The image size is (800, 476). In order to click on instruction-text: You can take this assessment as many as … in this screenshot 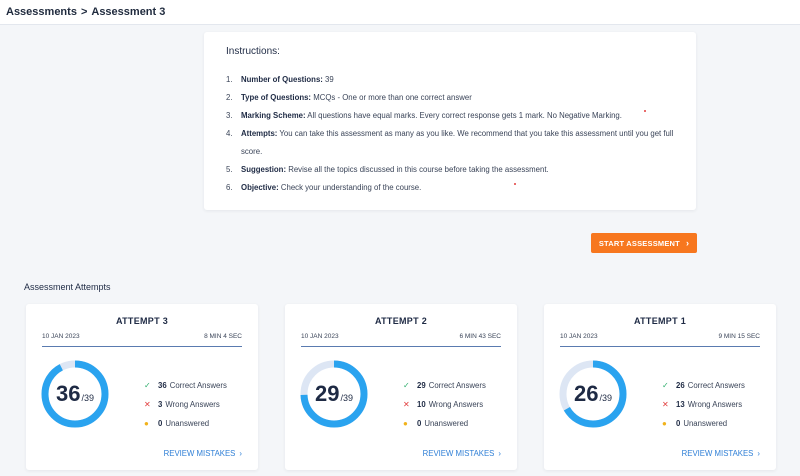, I will do `click(457, 142)`.